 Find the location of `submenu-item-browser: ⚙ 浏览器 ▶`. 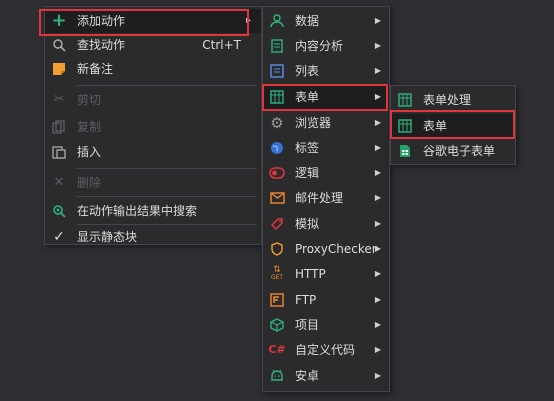

submenu-item-browser: ⚙ 浏览器 ▶ is located at coordinates (326, 123).